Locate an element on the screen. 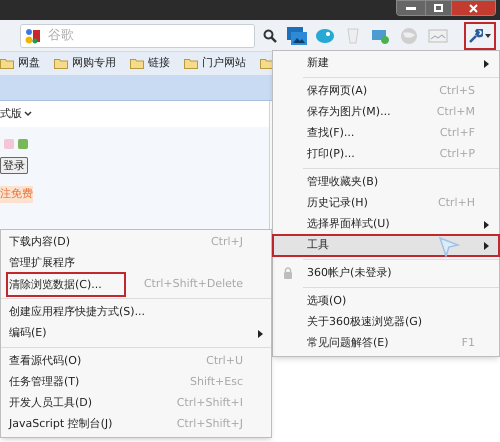 This screenshot has height=442, width=500. lock-icon is located at coordinates (288, 273).